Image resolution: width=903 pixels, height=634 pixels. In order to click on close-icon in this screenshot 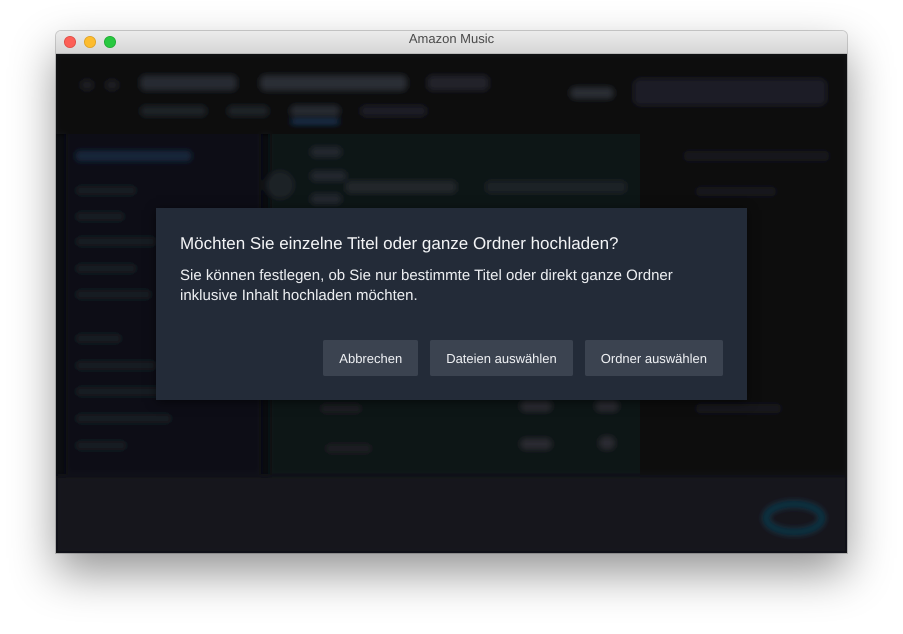, I will do `click(70, 42)`.